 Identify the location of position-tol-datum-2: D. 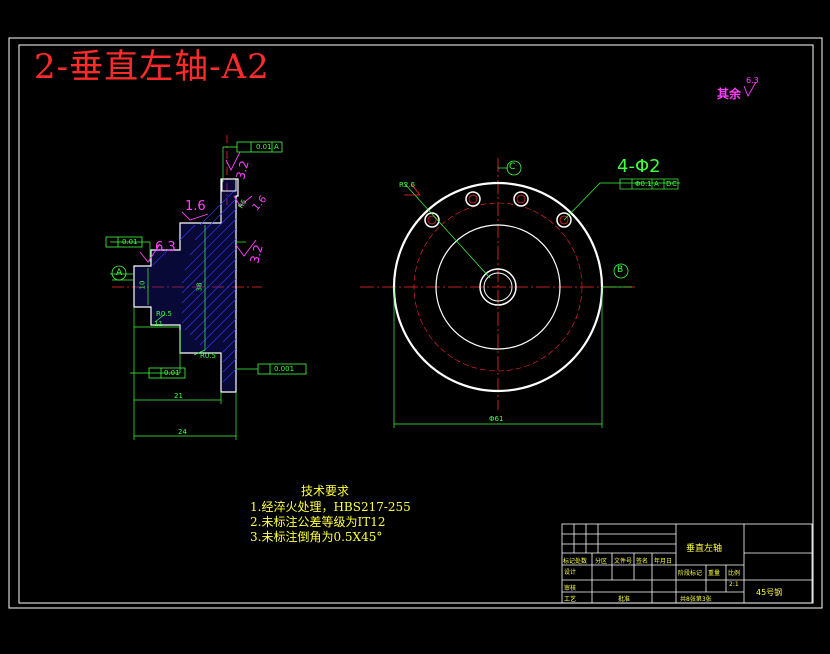
(669, 184).